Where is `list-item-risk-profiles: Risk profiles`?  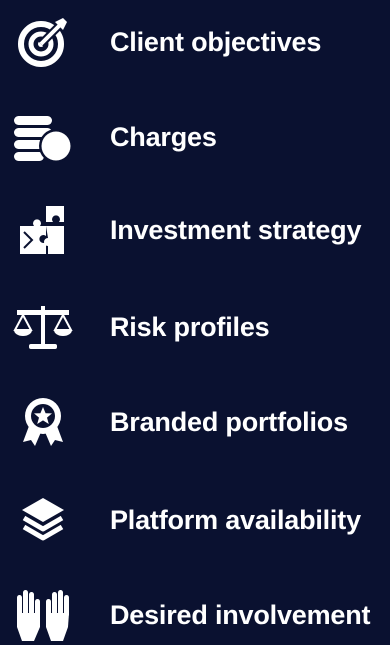
list-item-risk-profiles: Risk profiles is located at coordinates (195, 327).